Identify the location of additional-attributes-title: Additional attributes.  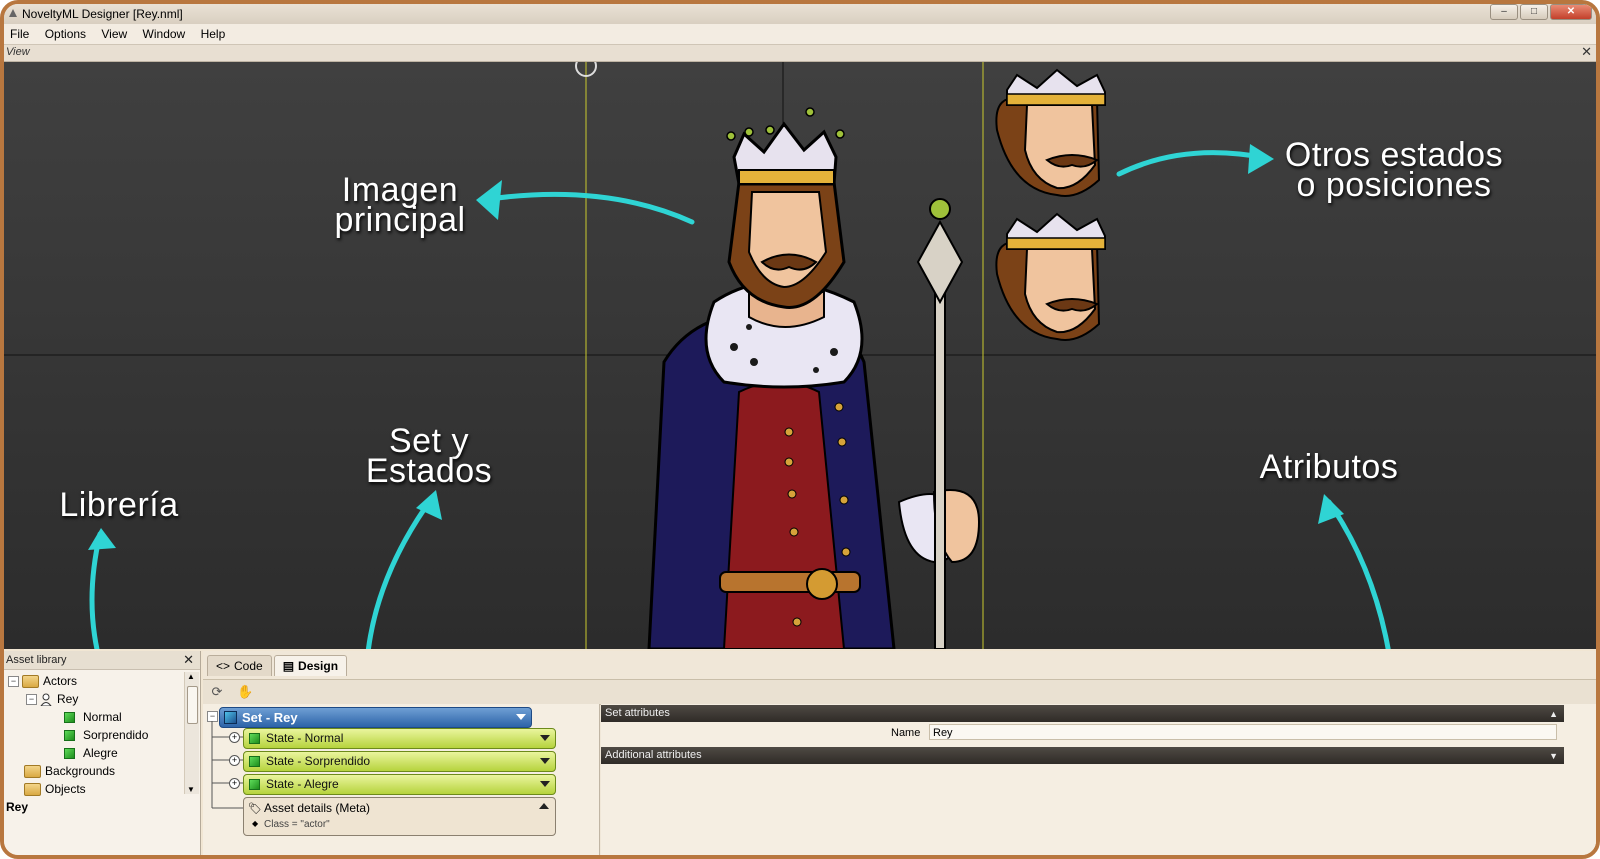
(653, 755).